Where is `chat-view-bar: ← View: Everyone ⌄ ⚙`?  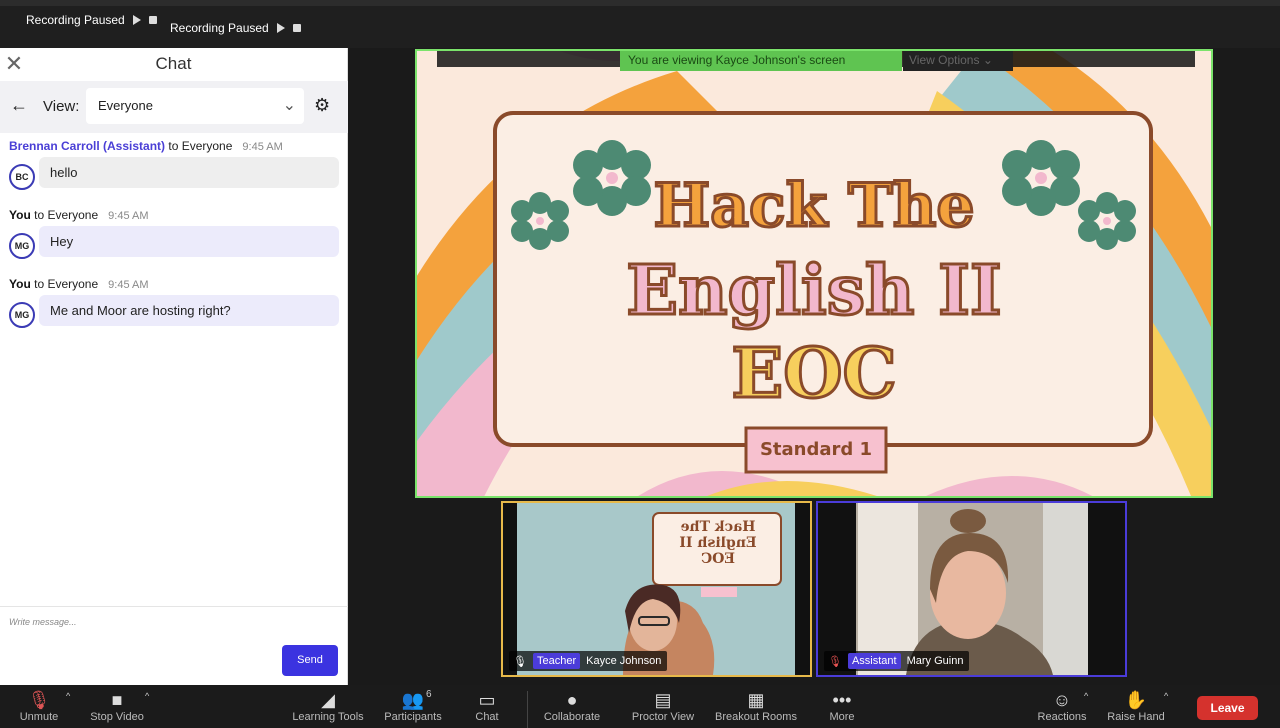 chat-view-bar: ← View: Everyone ⌄ ⚙ is located at coordinates (174, 107).